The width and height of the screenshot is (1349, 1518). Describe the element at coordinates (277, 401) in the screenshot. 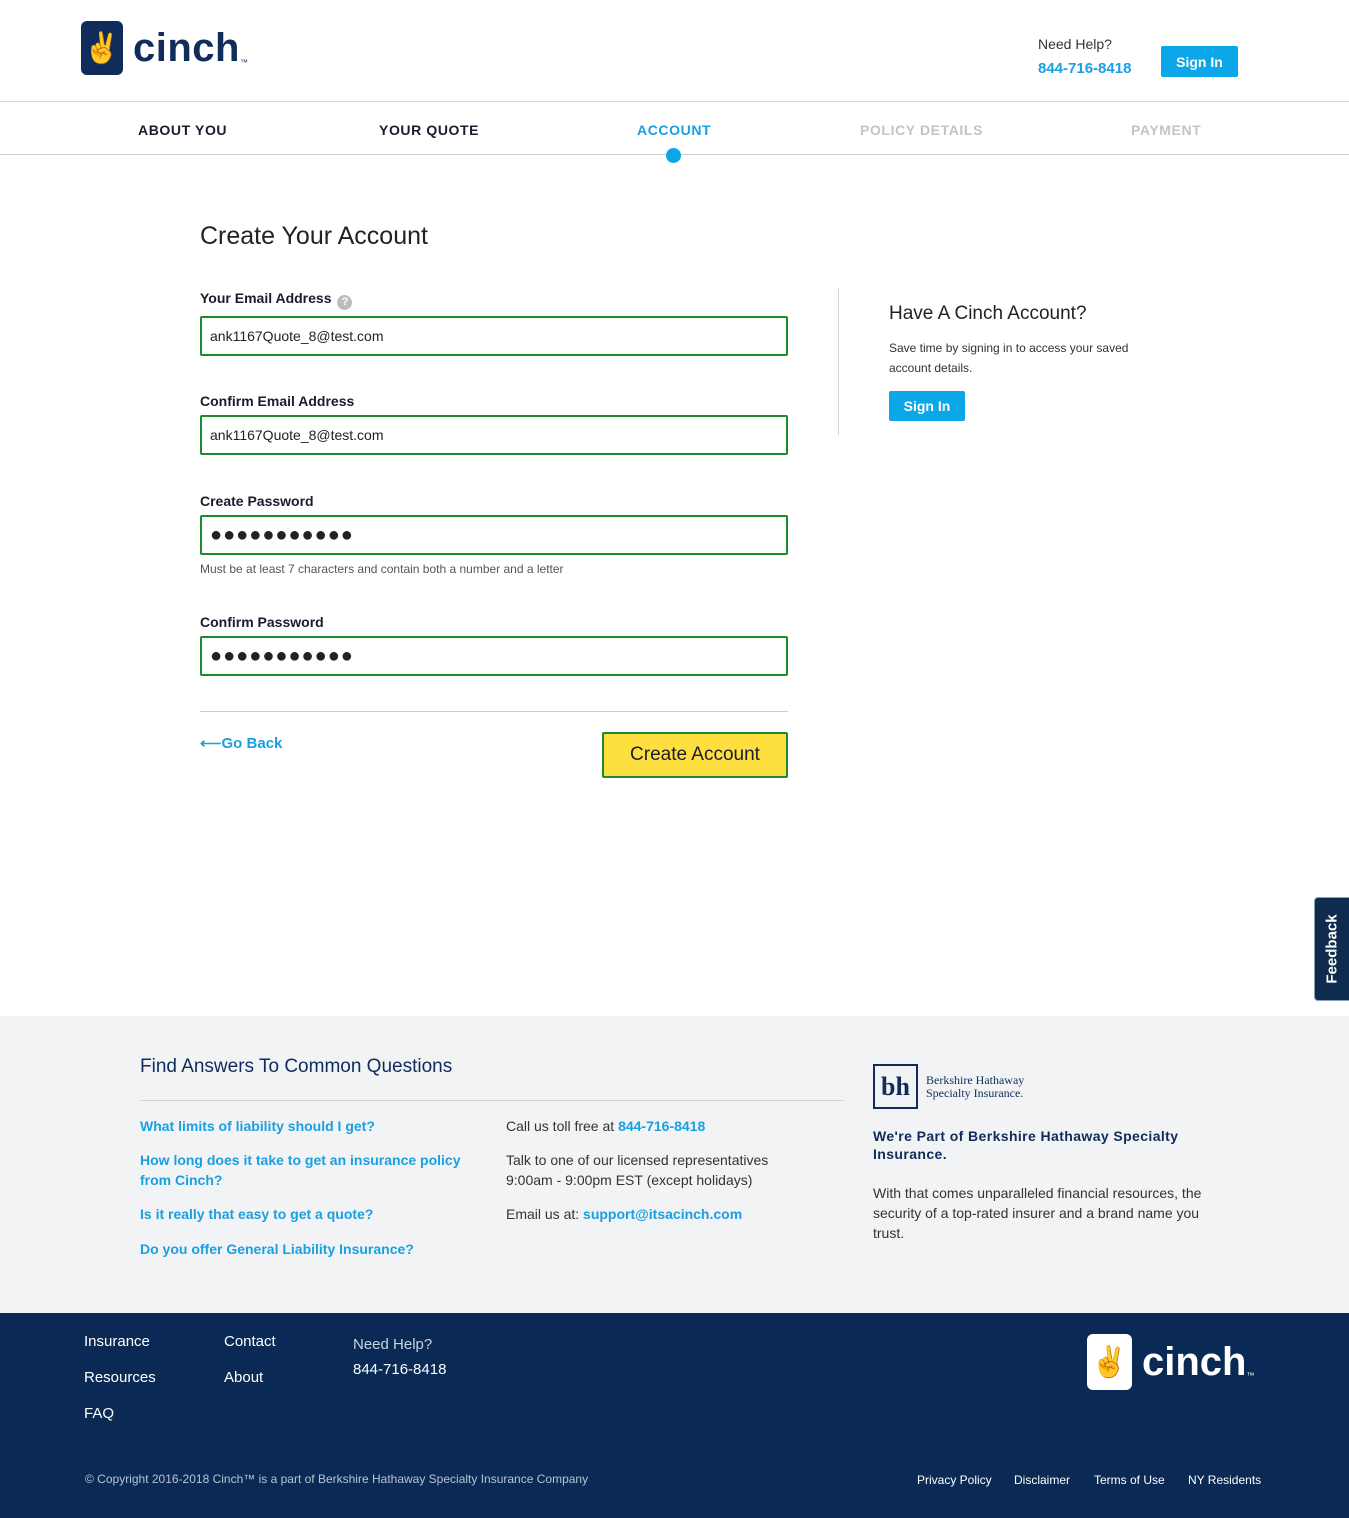

I see `confirm-email-label: Confirm Email Address` at that location.